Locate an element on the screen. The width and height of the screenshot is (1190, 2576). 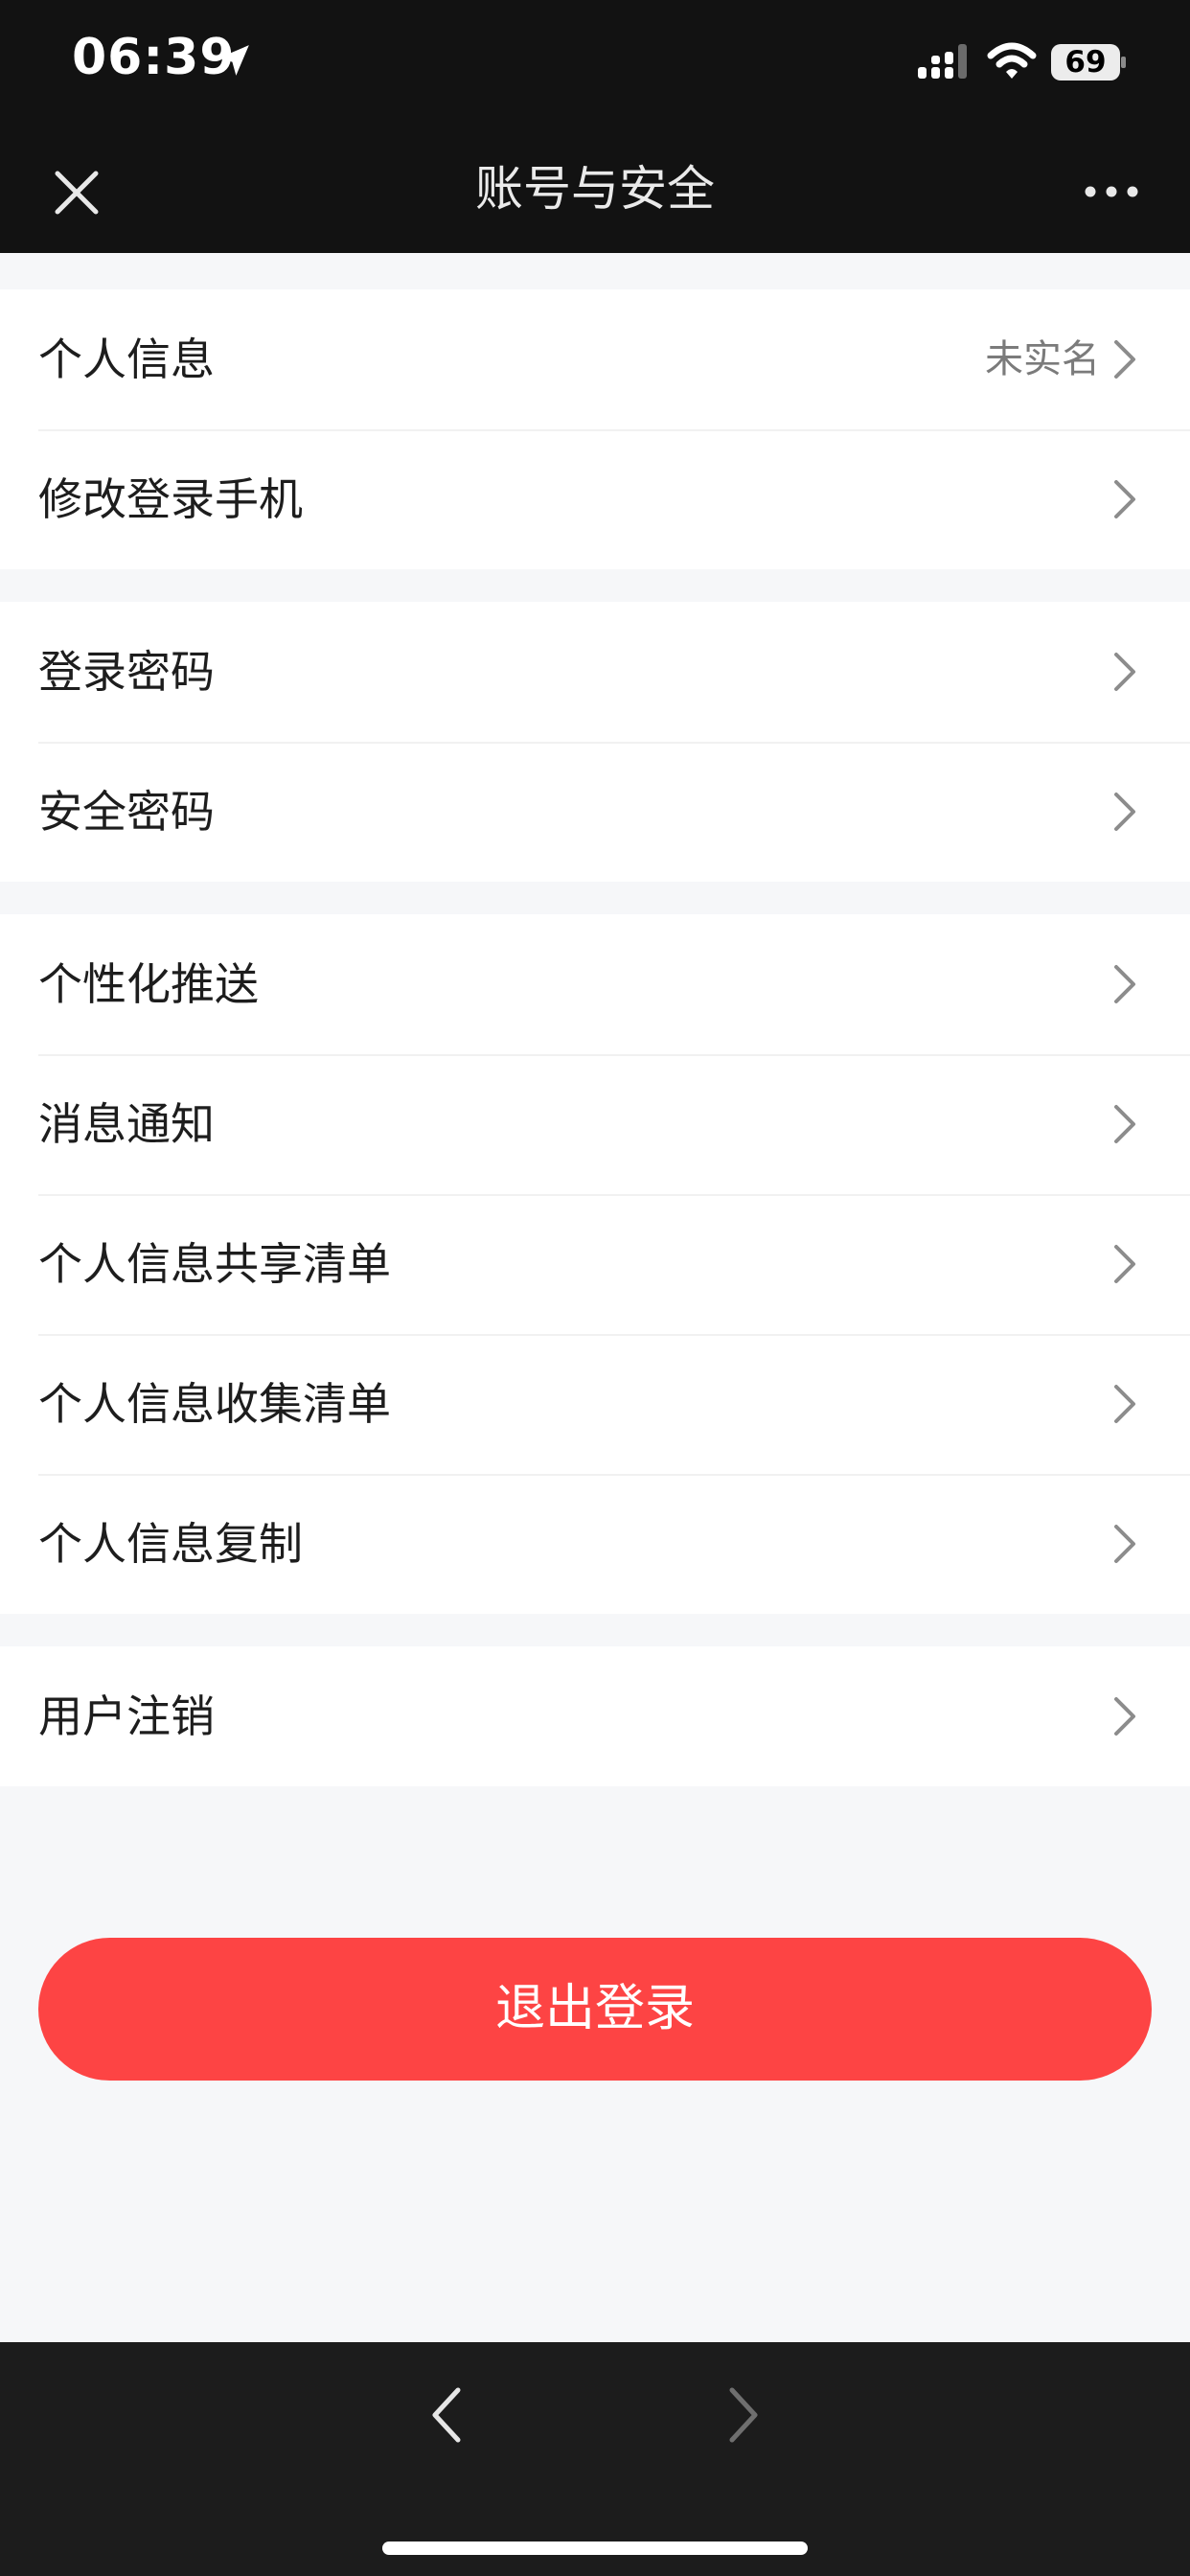
more-icon is located at coordinates (1111, 191).